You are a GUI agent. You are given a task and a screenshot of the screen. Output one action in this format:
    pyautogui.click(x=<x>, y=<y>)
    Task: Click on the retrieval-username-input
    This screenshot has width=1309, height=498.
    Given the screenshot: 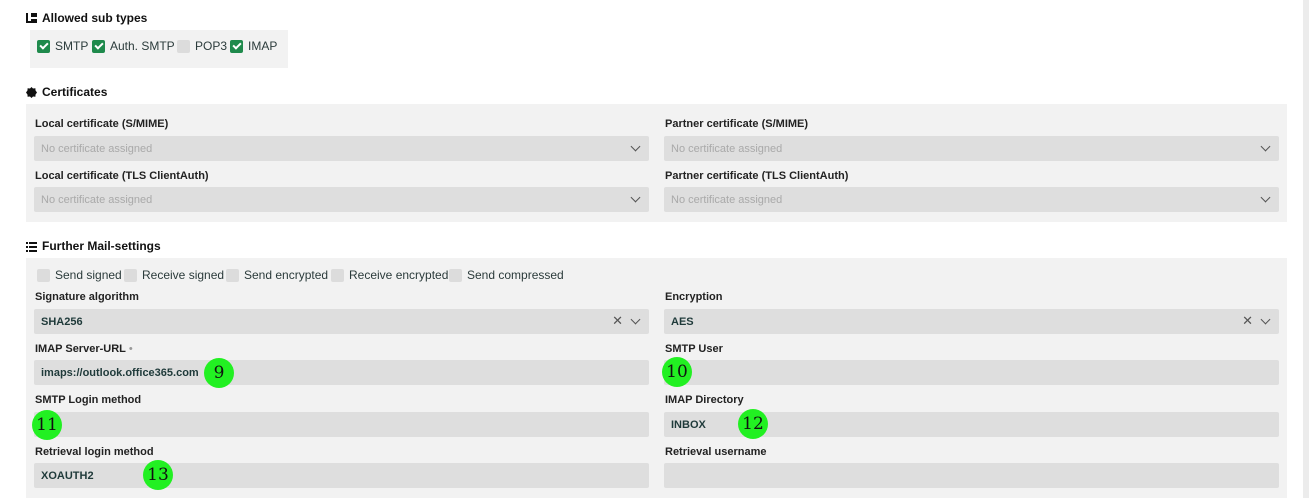 What is the action you would take?
    pyautogui.click(x=971, y=475)
    